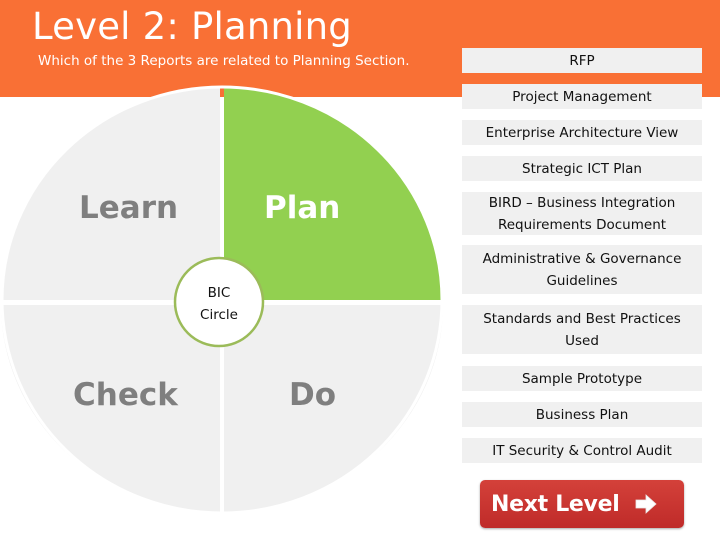 This screenshot has width=720, height=540. Describe the element at coordinates (582, 96) in the screenshot. I see `option-project-management: Project Management` at that location.